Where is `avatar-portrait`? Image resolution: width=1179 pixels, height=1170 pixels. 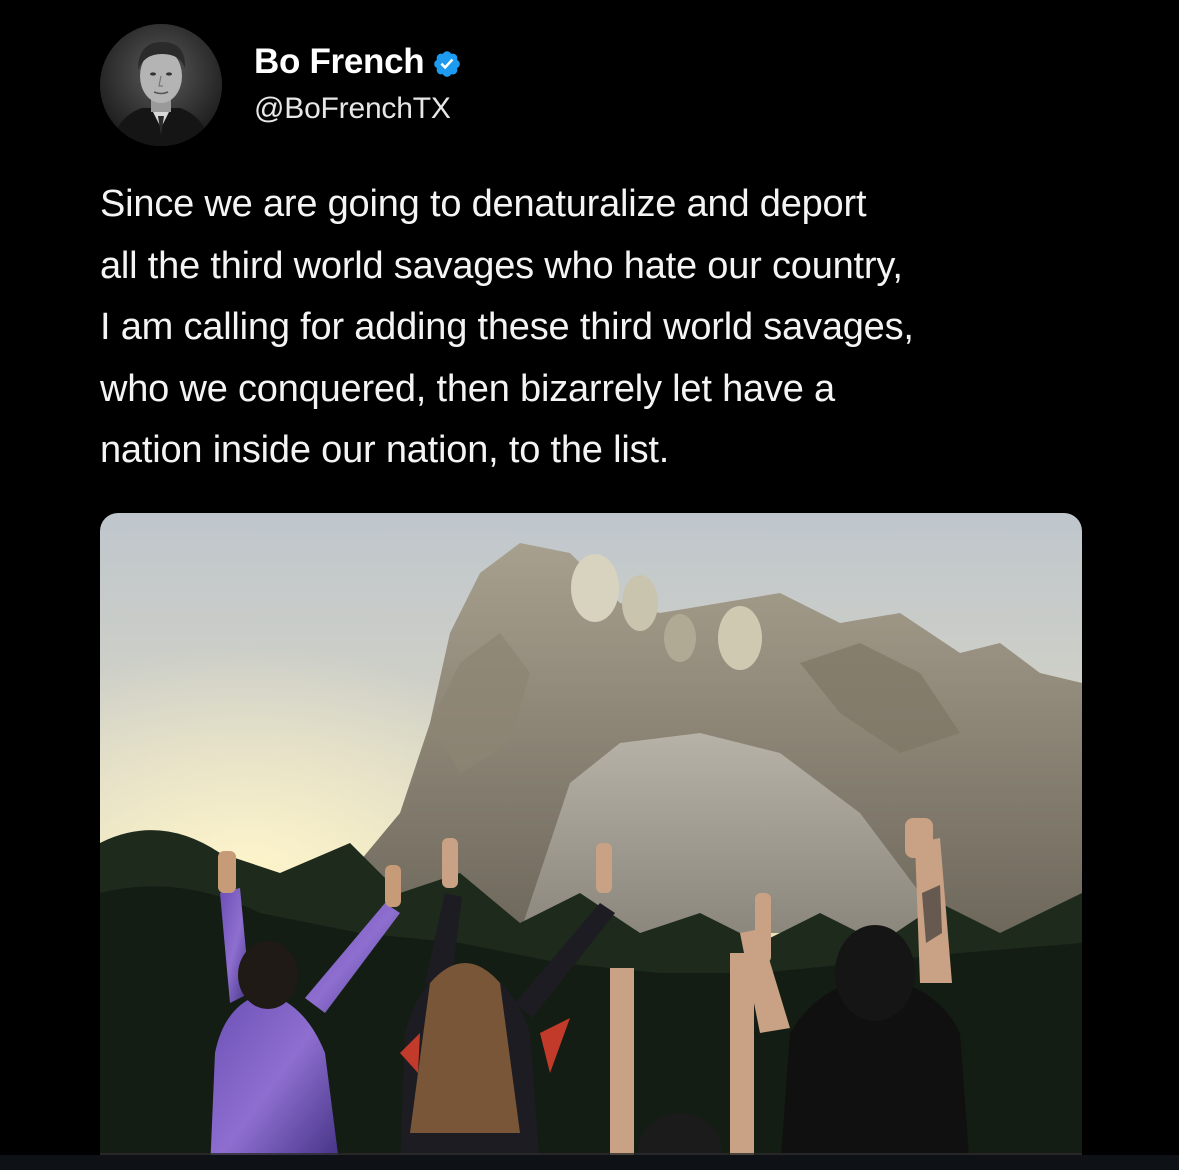 avatar-portrait is located at coordinates (161, 85).